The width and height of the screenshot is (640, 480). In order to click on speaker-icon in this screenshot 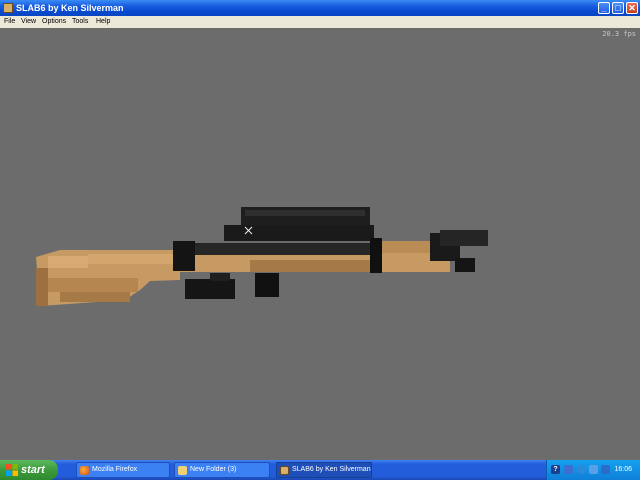, I will do `click(593, 469)`.